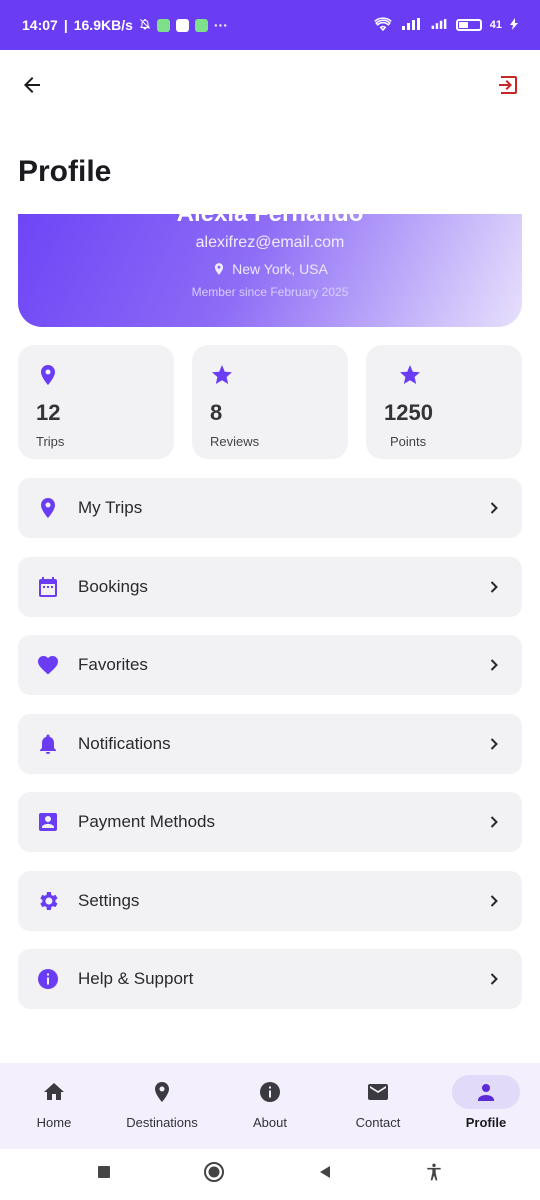  Describe the element at coordinates (495, 25) in the screenshot. I see `battery-level: 41` at that location.